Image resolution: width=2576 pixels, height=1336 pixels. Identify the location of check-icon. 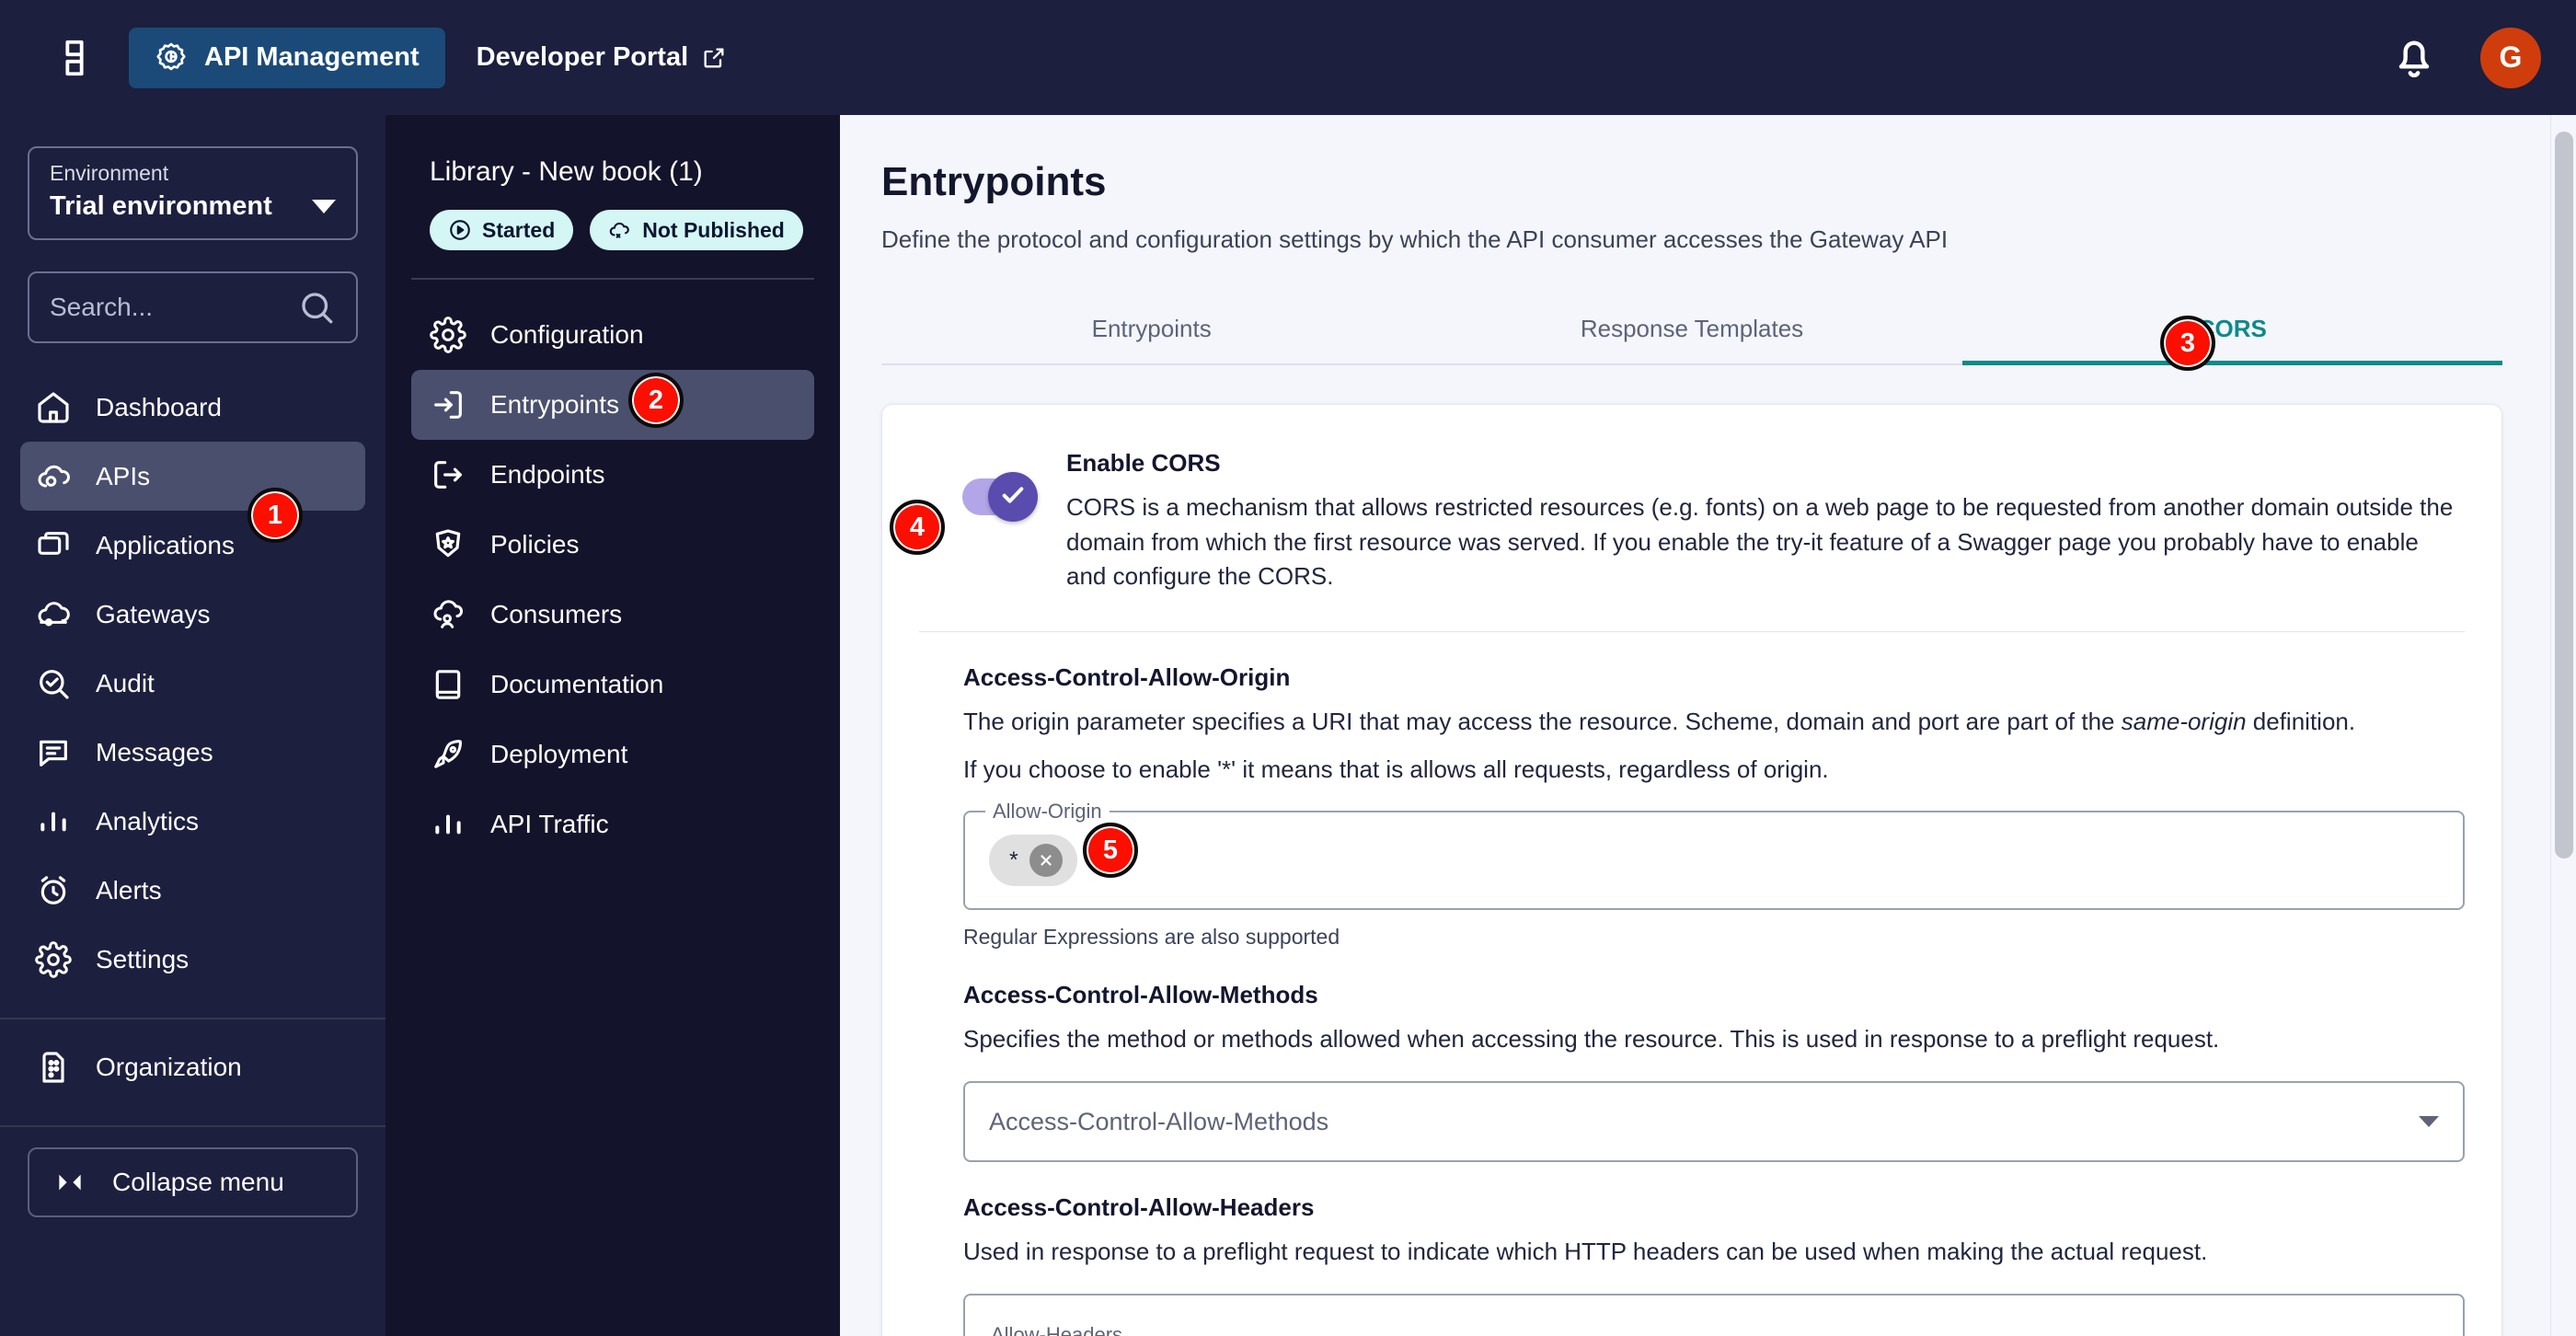
(1013, 497).